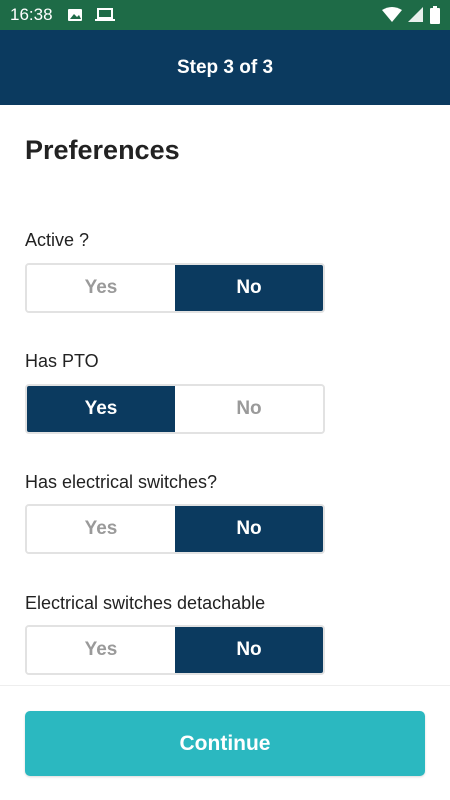 The height and width of the screenshot is (800, 450). What do you see at coordinates (435, 15) in the screenshot?
I see `battery-icon` at bounding box center [435, 15].